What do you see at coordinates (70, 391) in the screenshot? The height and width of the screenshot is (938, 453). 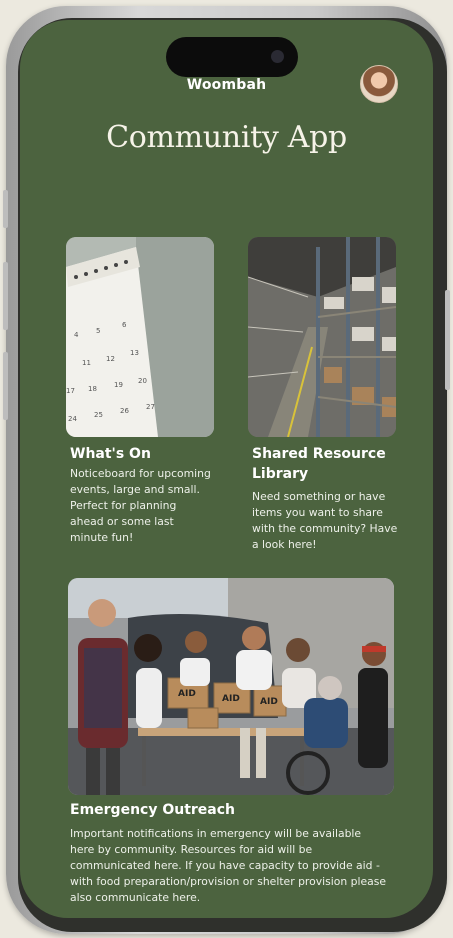 I see `svg-text: 17` at bounding box center [70, 391].